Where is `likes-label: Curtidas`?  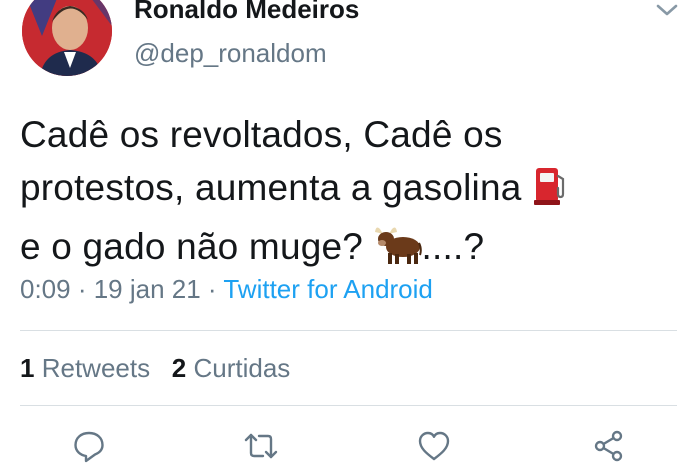
likes-label: Curtidas is located at coordinates (242, 368).